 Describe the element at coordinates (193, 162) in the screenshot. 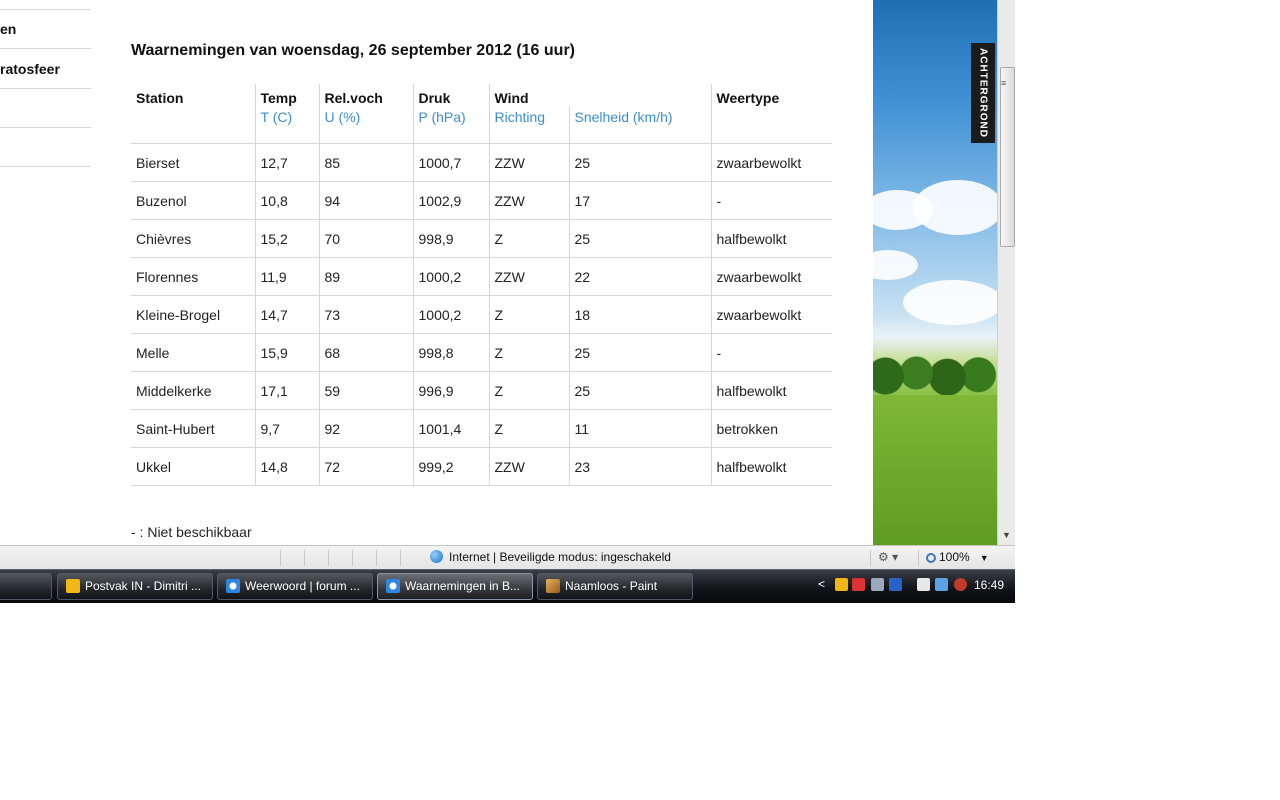

I see `cell-station: Bierset` at that location.